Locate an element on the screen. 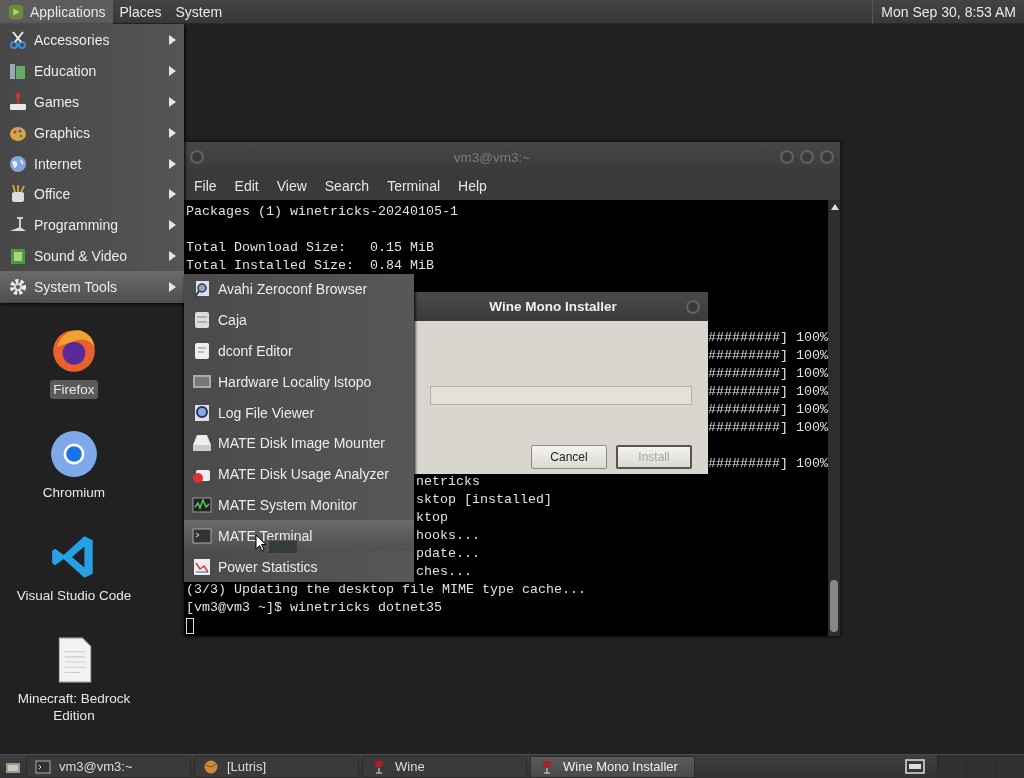 This screenshot has width=1024, height=778. menu-item: System Tools is located at coordinates (92, 287).